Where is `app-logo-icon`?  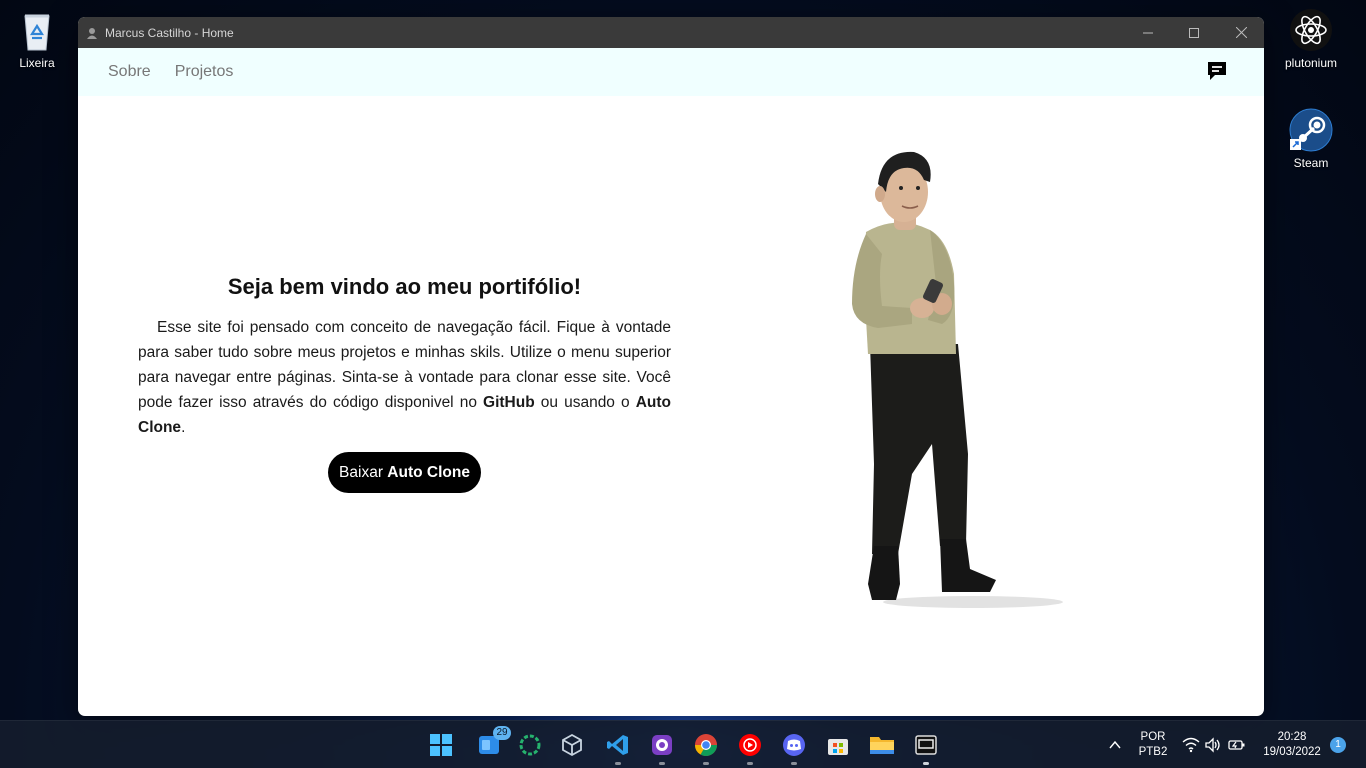 app-logo-icon is located at coordinates (92, 33).